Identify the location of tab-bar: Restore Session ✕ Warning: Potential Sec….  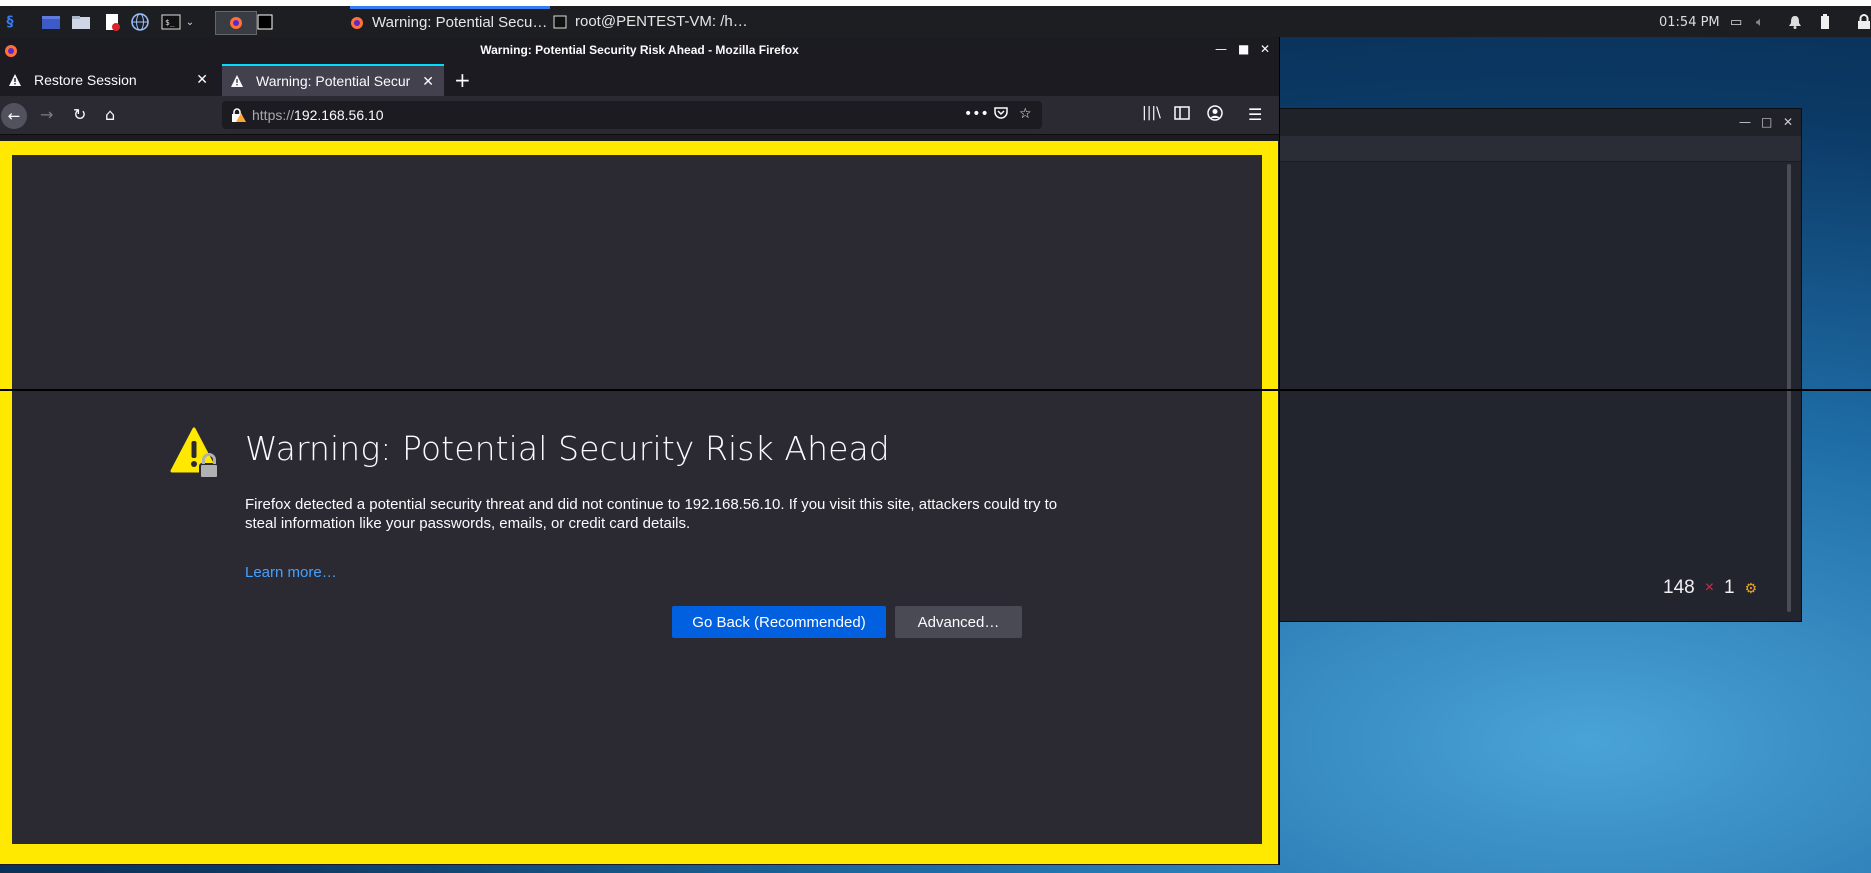
(639, 80).